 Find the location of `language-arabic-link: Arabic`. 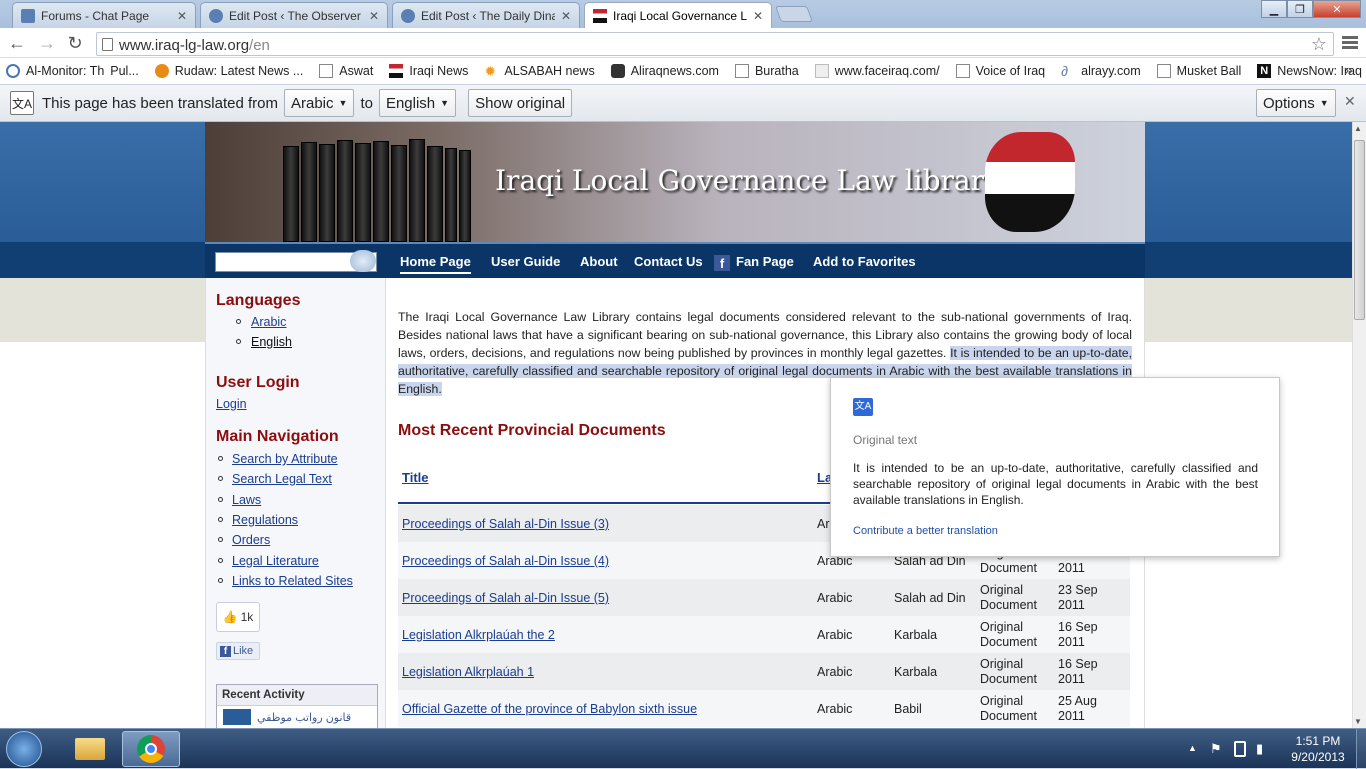

language-arabic-link: Arabic is located at coordinates (268, 322).